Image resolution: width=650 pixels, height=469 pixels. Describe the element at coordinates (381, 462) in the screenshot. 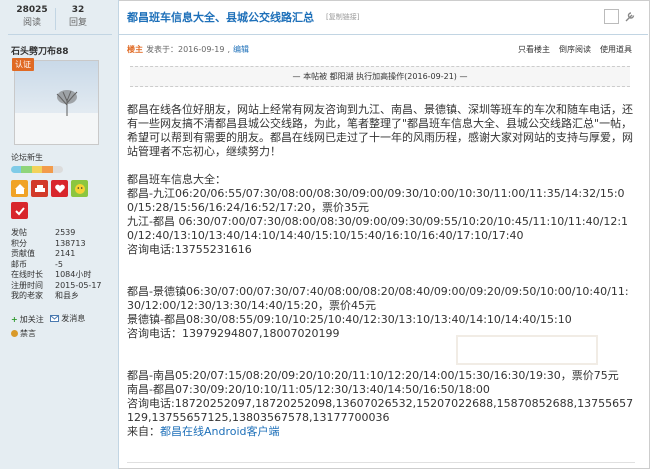

I see `post-bottom-divider` at that location.